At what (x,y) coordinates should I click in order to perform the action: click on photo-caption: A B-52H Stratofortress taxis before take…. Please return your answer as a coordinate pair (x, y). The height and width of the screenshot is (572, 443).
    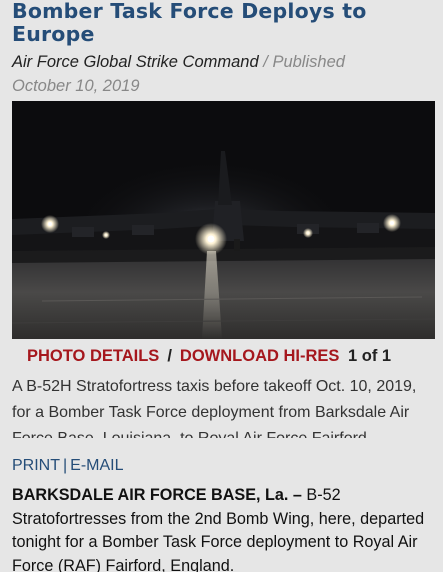
    Looking at the image, I should click on (214, 408).